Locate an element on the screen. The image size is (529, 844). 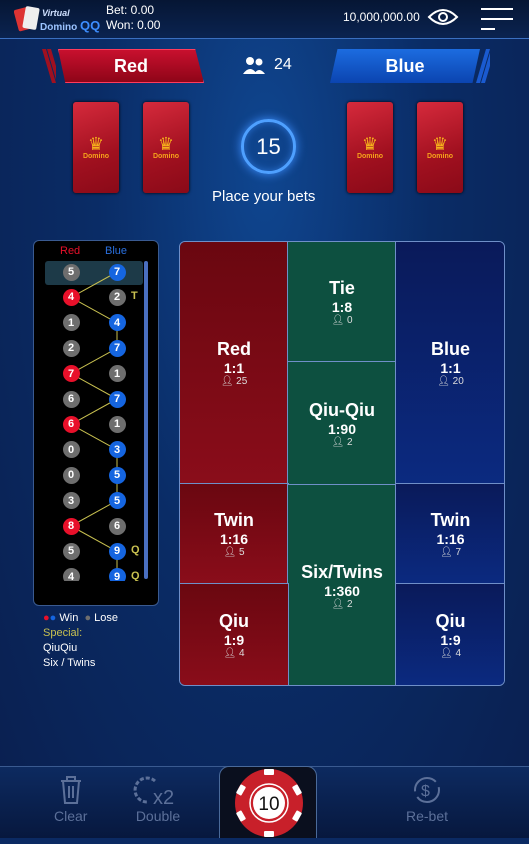
bet-odds: 1:16 is located at coordinates (234, 539).